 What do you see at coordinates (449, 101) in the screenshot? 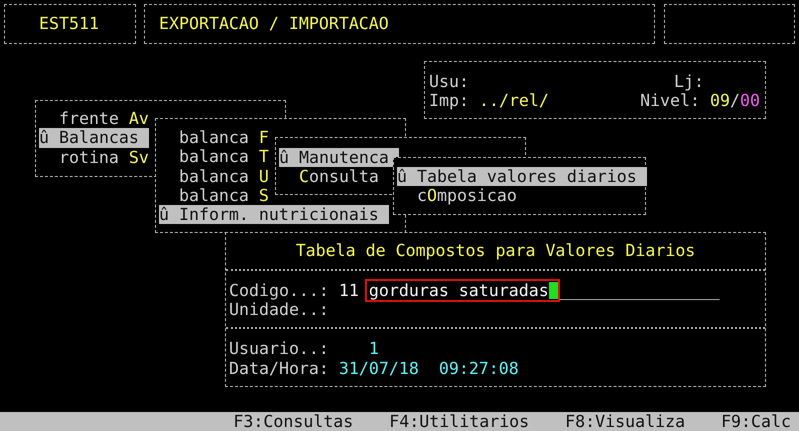
I see `printer-label: Imp:` at bounding box center [449, 101].